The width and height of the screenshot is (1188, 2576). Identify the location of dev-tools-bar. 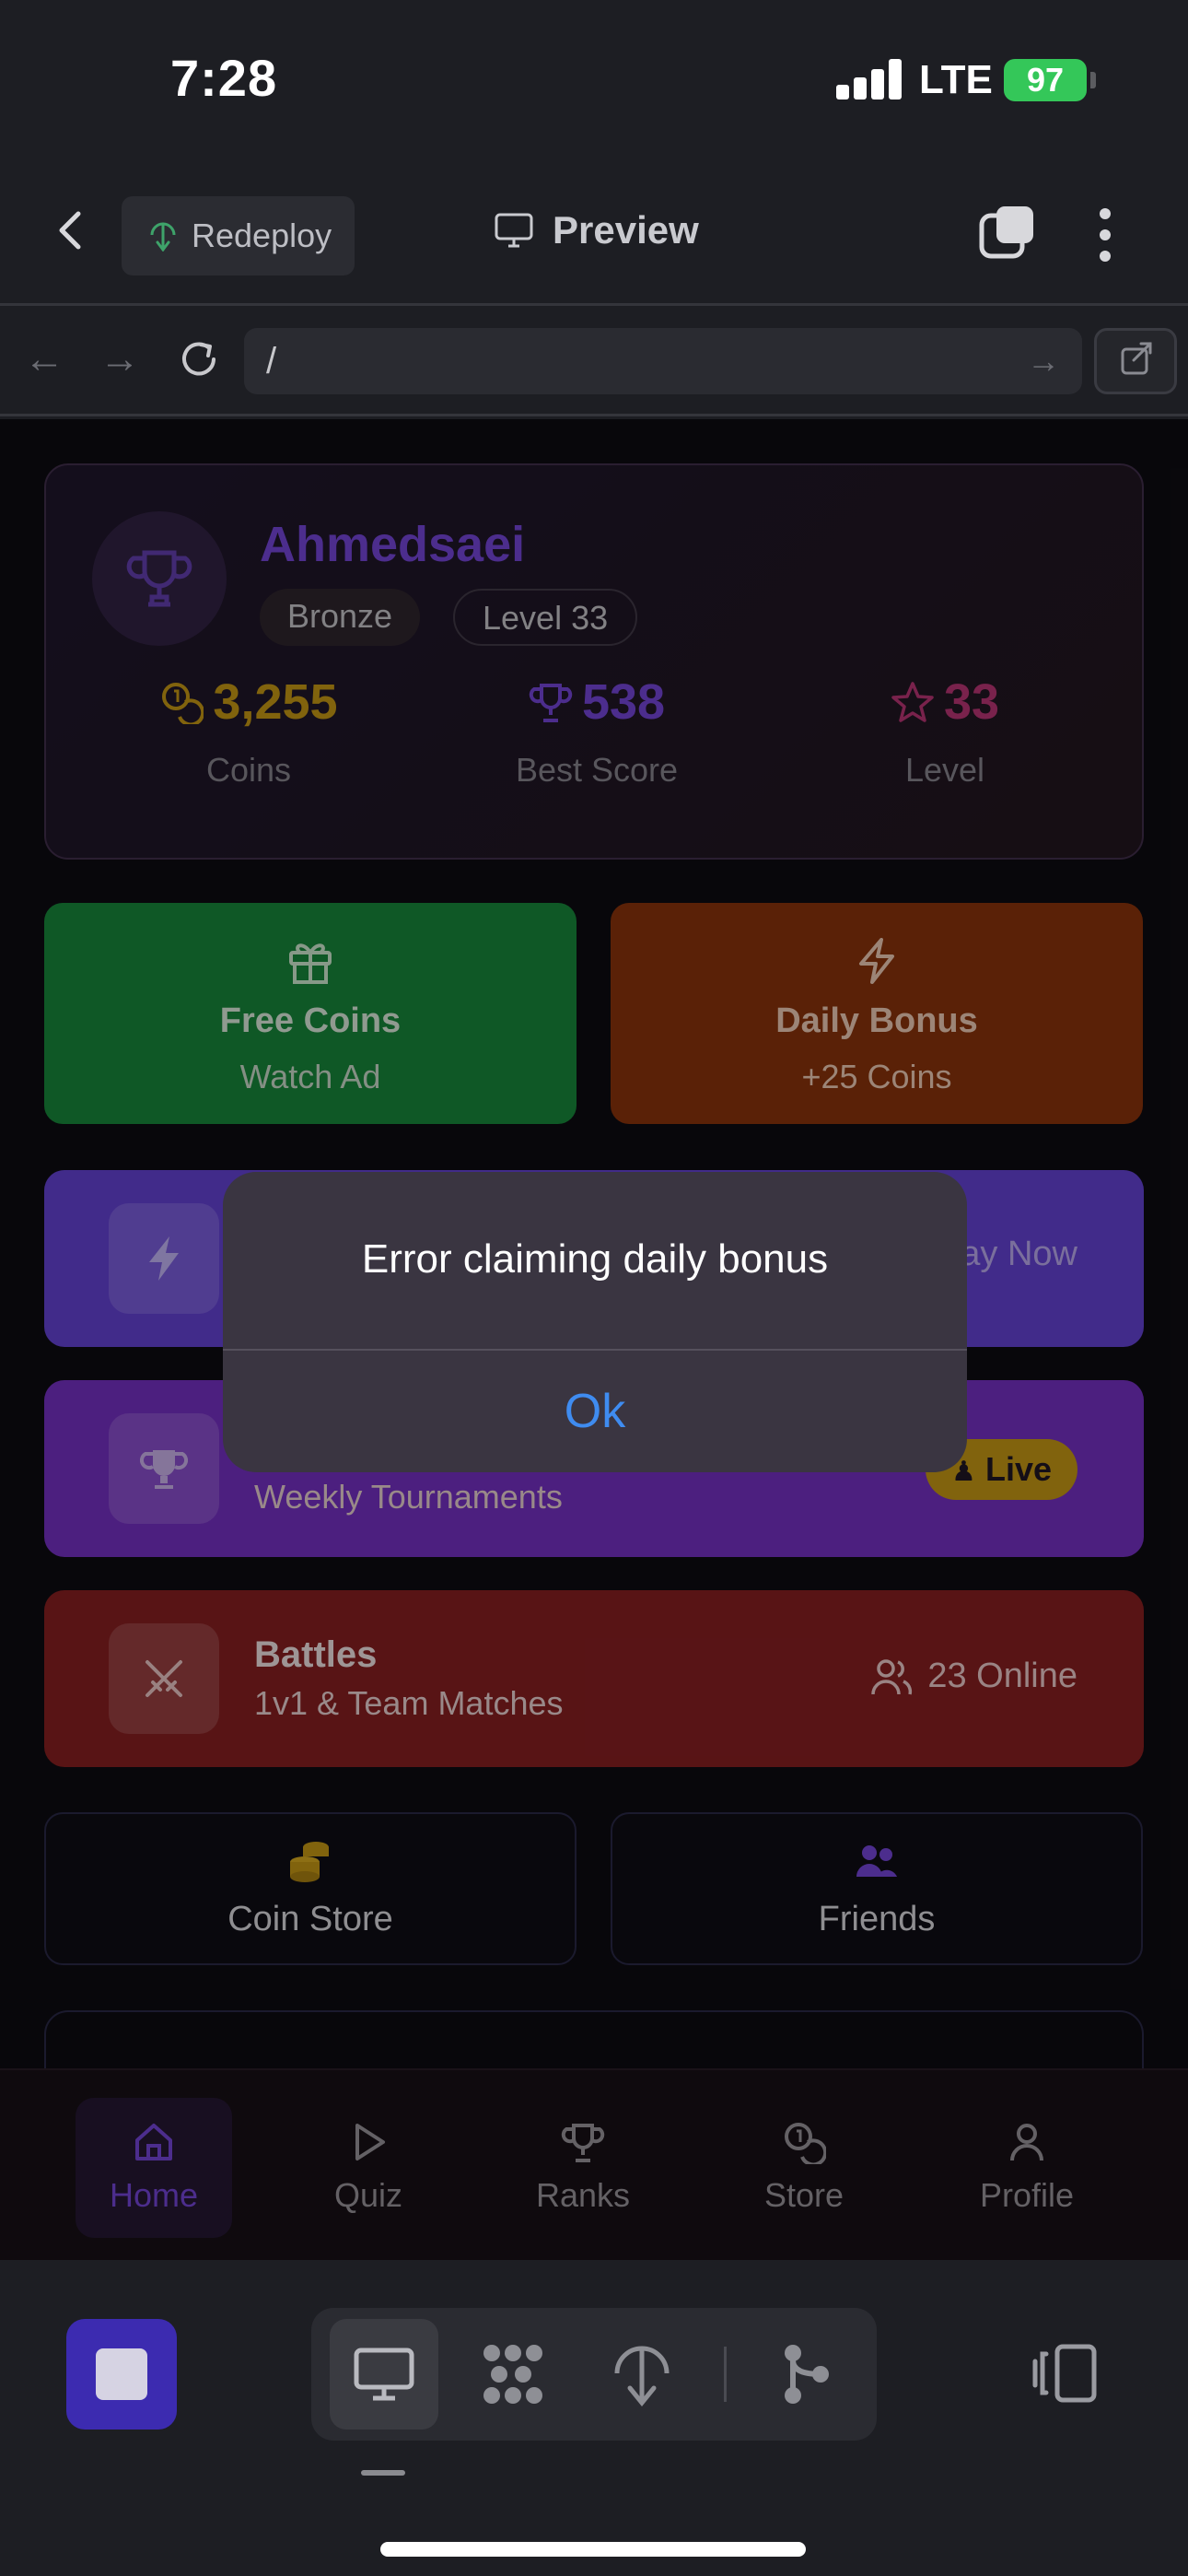
(594, 2418).